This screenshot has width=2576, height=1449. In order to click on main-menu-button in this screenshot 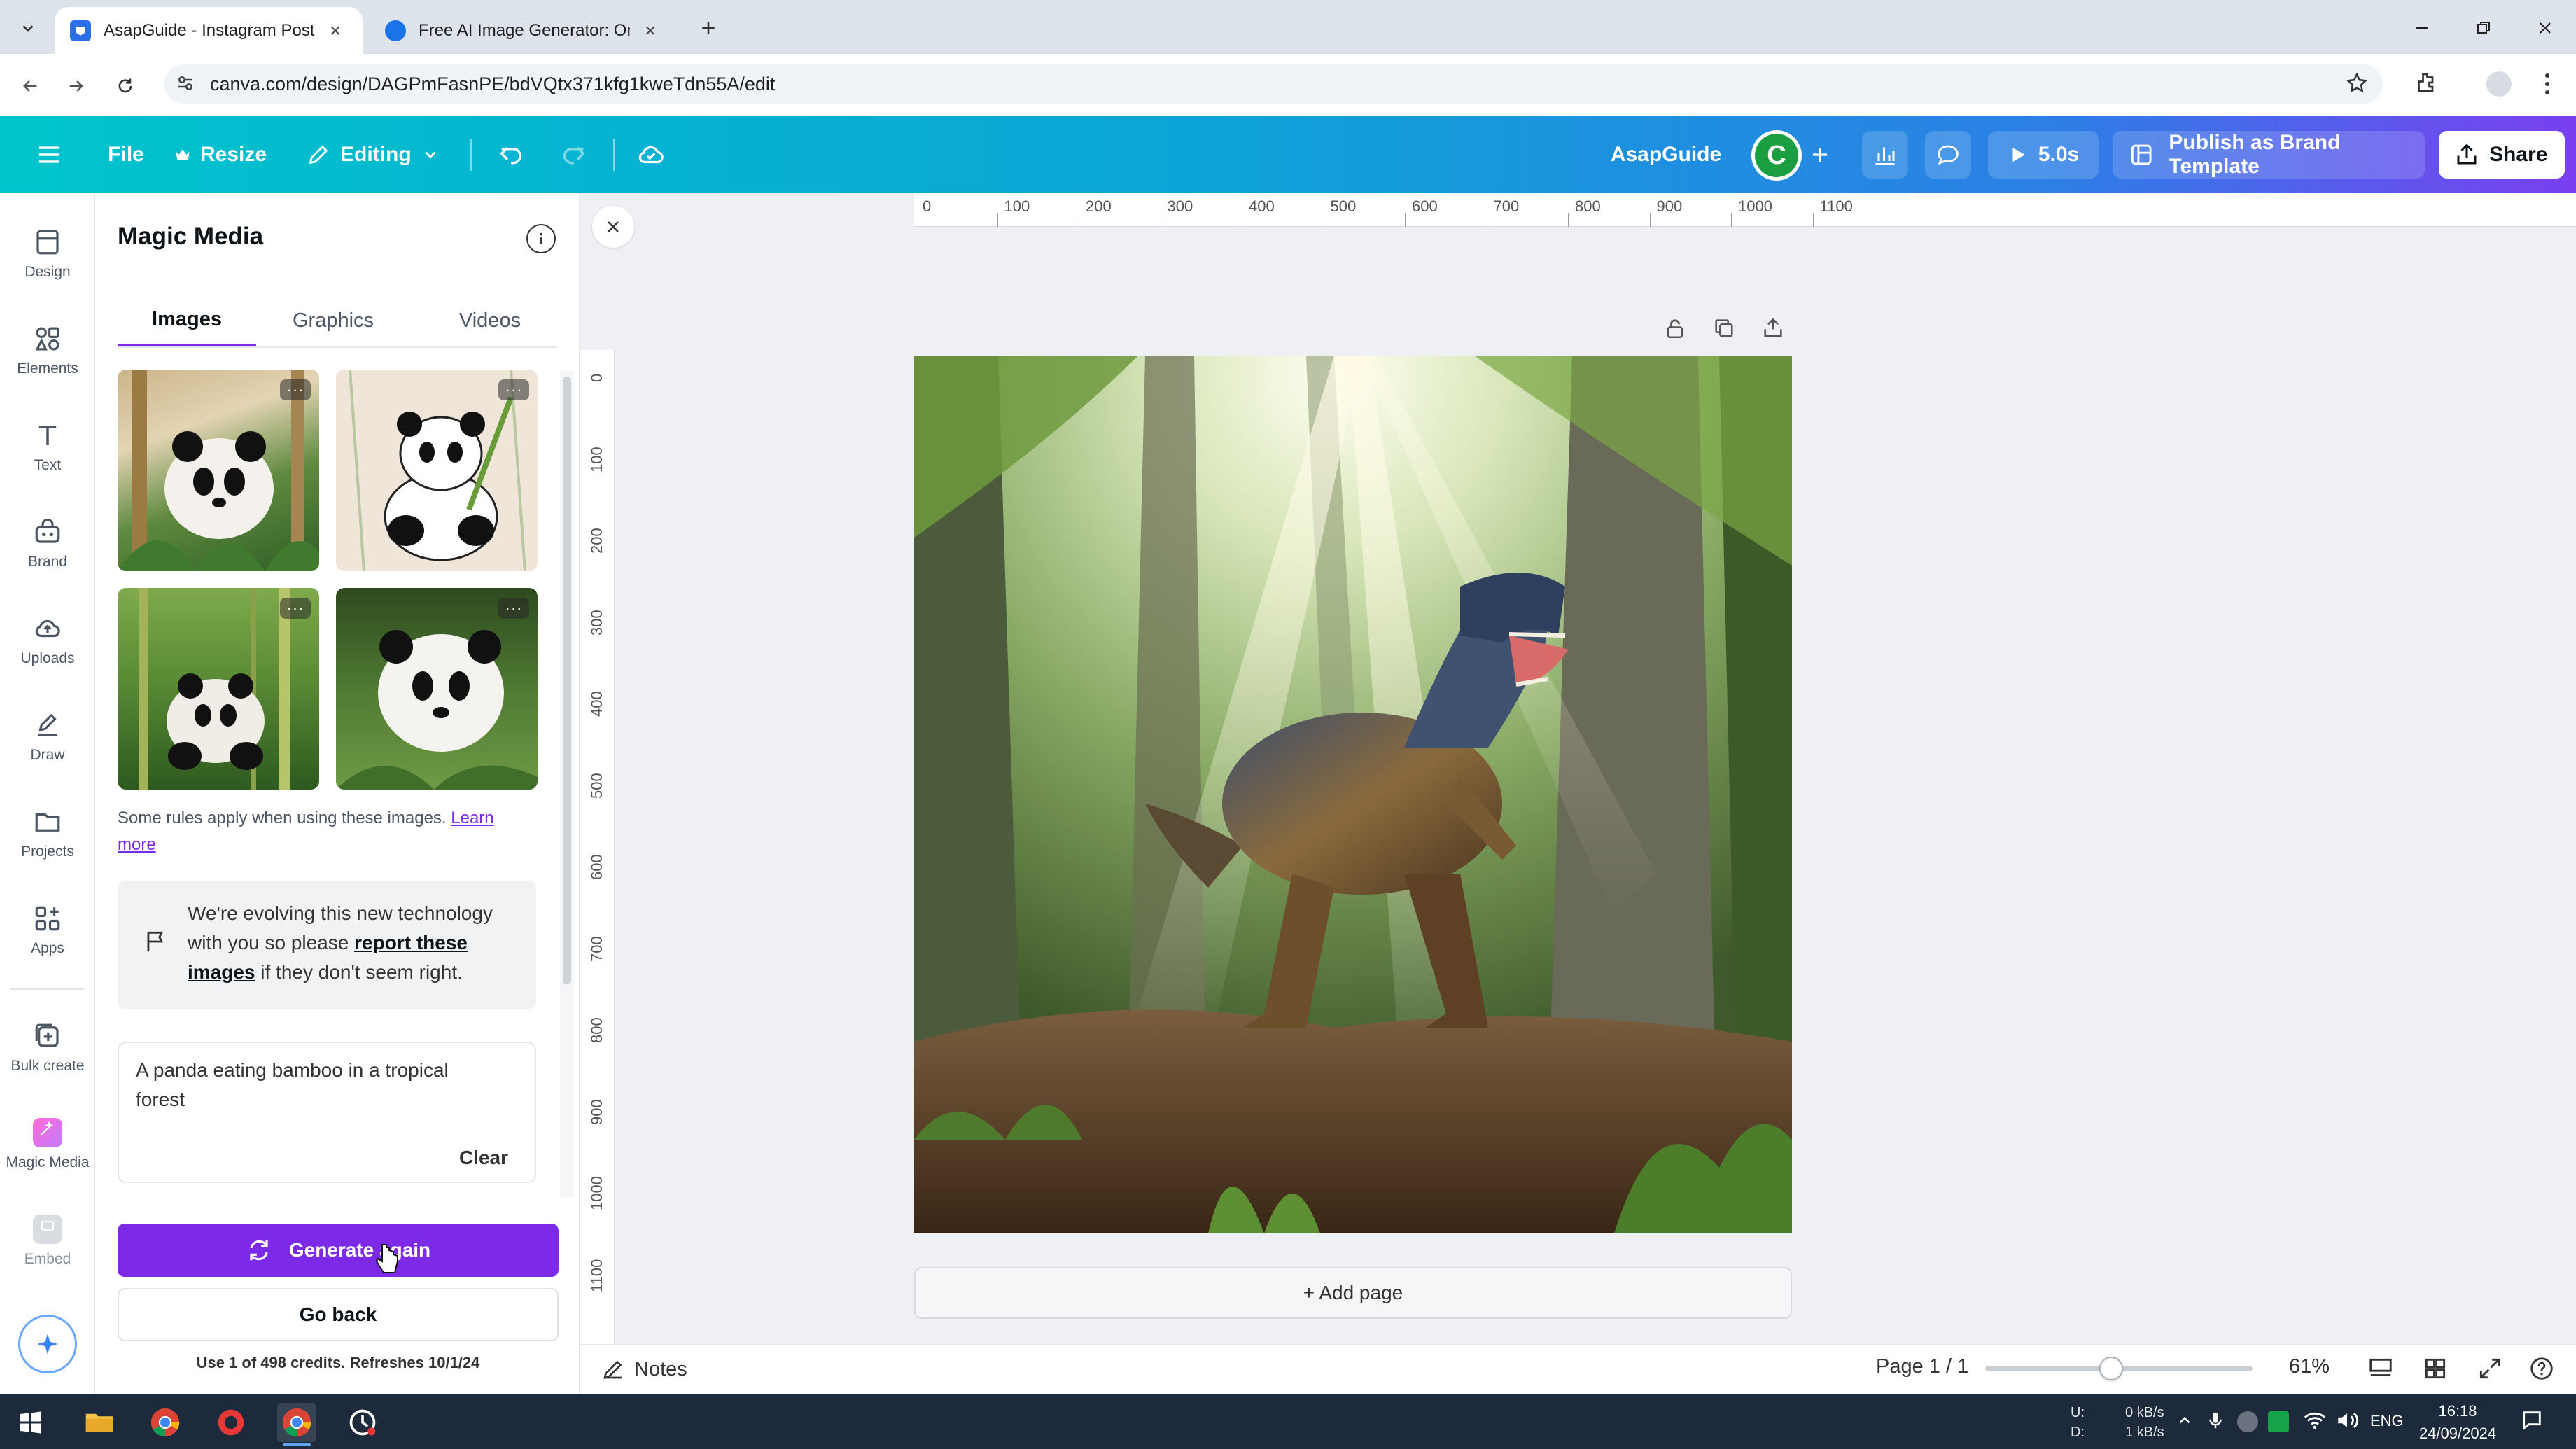, I will do `click(49, 154)`.